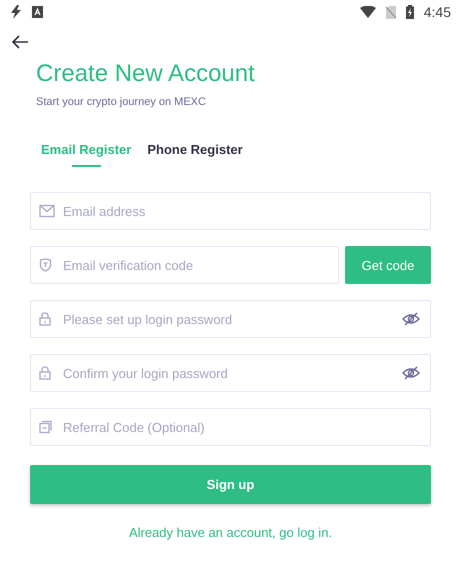  Describe the element at coordinates (437, 12) in the screenshot. I see `status-time: 4:45` at that location.